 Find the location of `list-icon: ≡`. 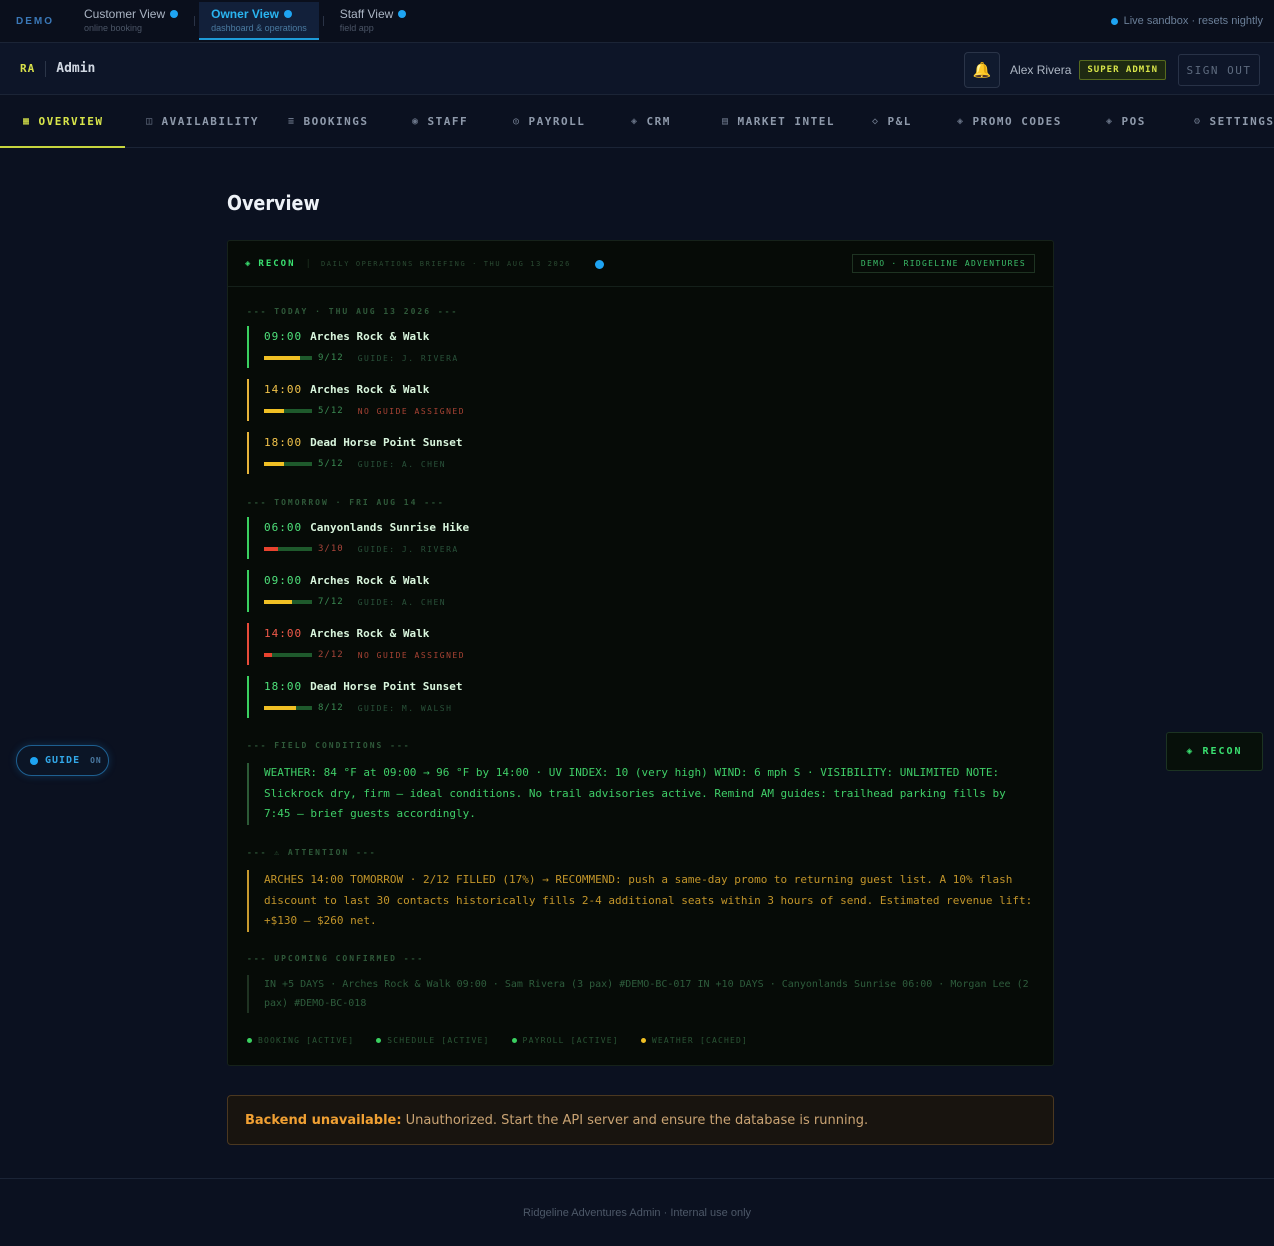

list-icon: ≡ is located at coordinates (292, 121).